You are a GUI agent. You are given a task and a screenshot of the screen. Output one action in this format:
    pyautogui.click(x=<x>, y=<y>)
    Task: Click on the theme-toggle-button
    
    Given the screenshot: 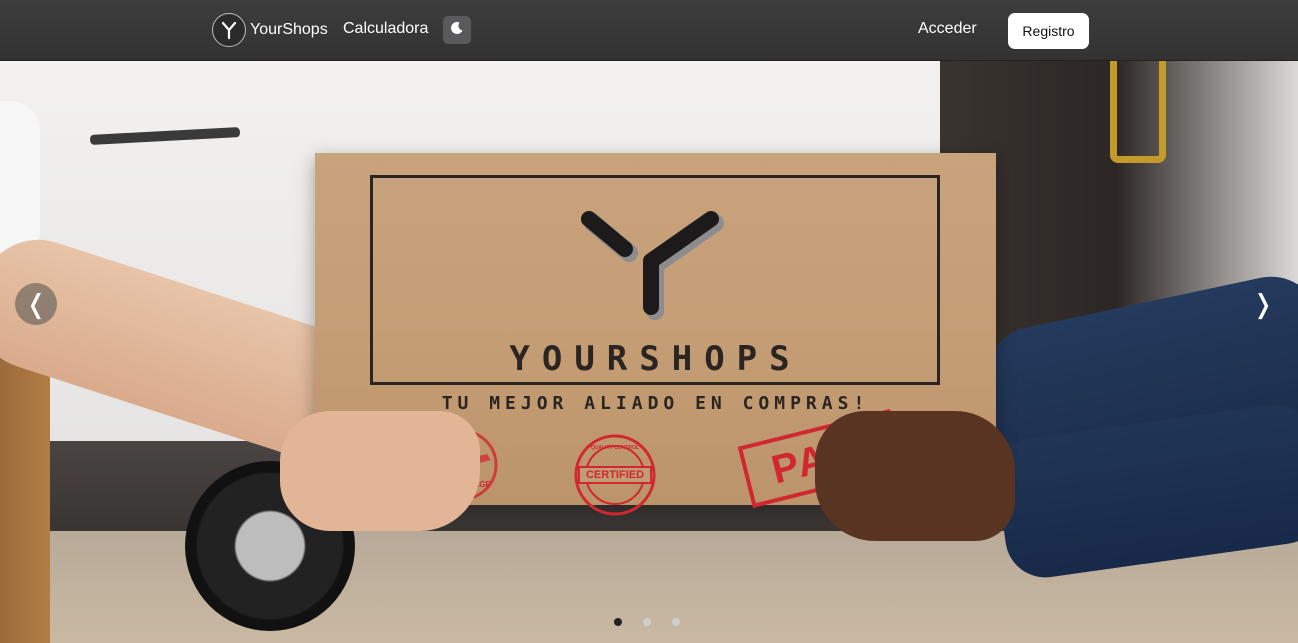 What is the action you would take?
    pyautogui.click(x=457, y=30)
    